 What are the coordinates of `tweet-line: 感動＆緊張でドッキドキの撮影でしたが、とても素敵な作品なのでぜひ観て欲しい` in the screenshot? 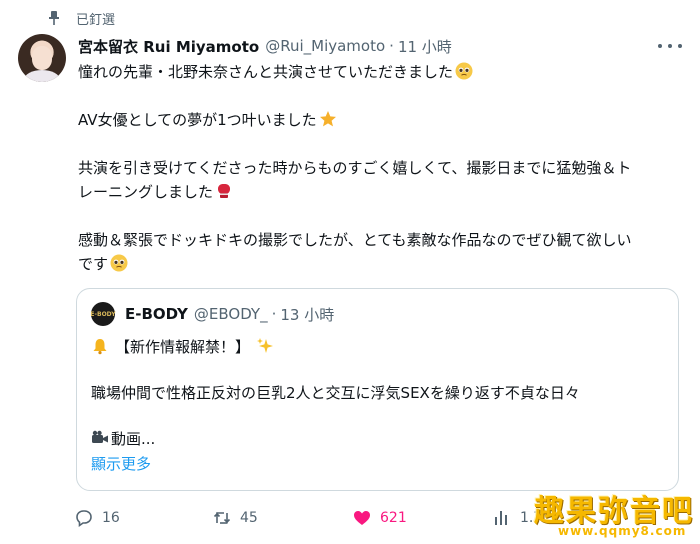 It's located at (378, 240).